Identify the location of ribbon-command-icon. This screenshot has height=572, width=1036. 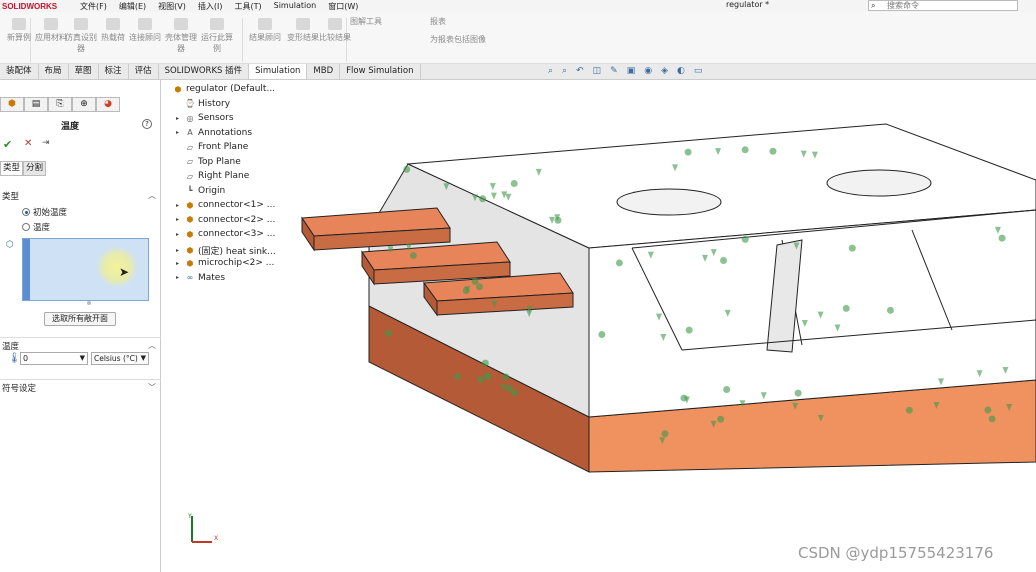
(217, 24).